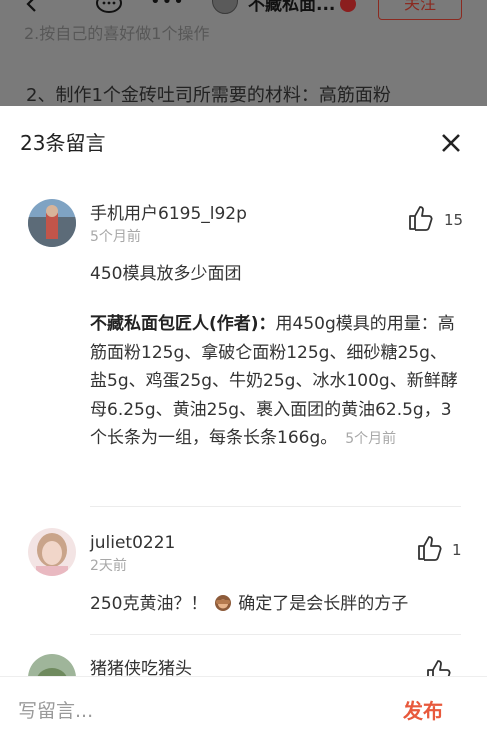  What do you see at coordinates (115, 237) in the screenshot?
I see `comment-time: 5个月前` at bounding box center [115, 237].